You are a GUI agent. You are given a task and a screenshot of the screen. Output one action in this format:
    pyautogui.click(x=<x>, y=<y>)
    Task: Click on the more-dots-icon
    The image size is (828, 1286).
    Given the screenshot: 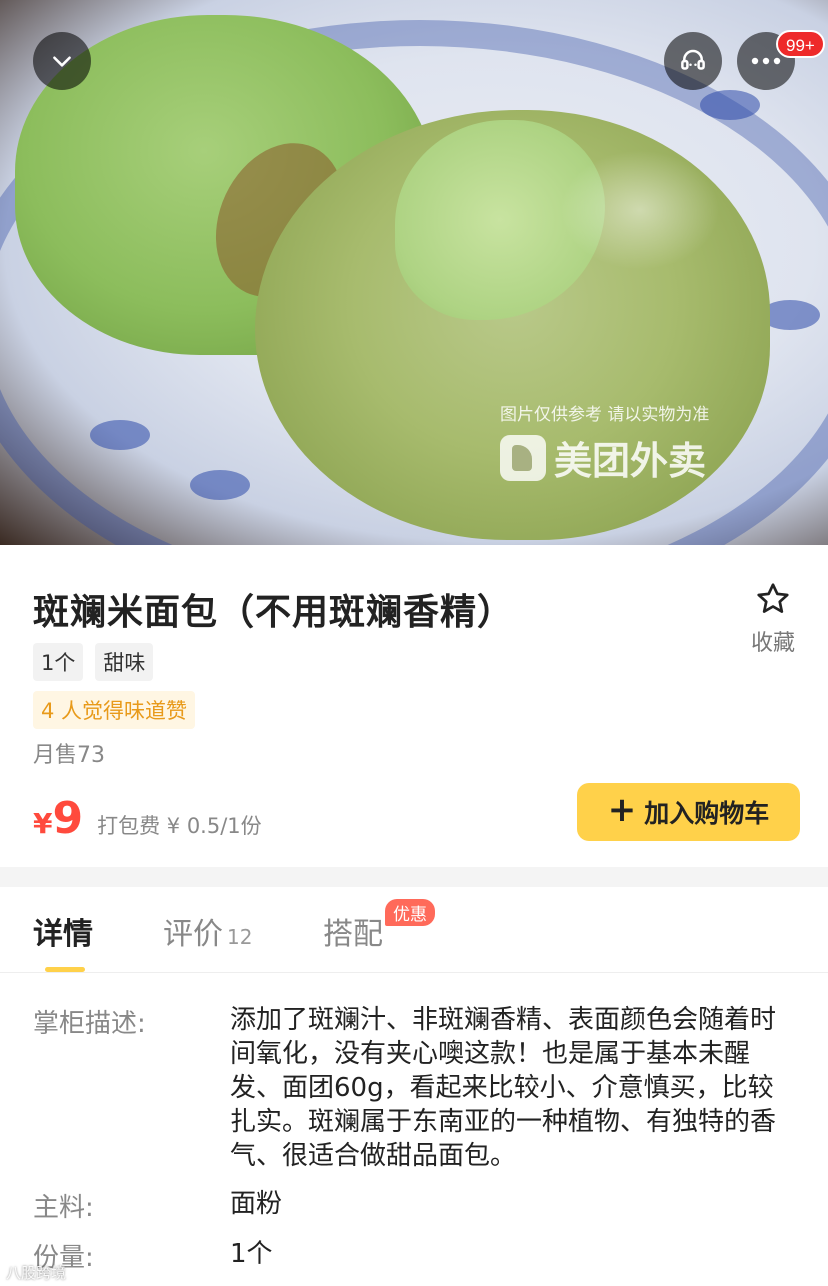 What is the action you would take?
    pyautogui.click(x=766, y=61)
    